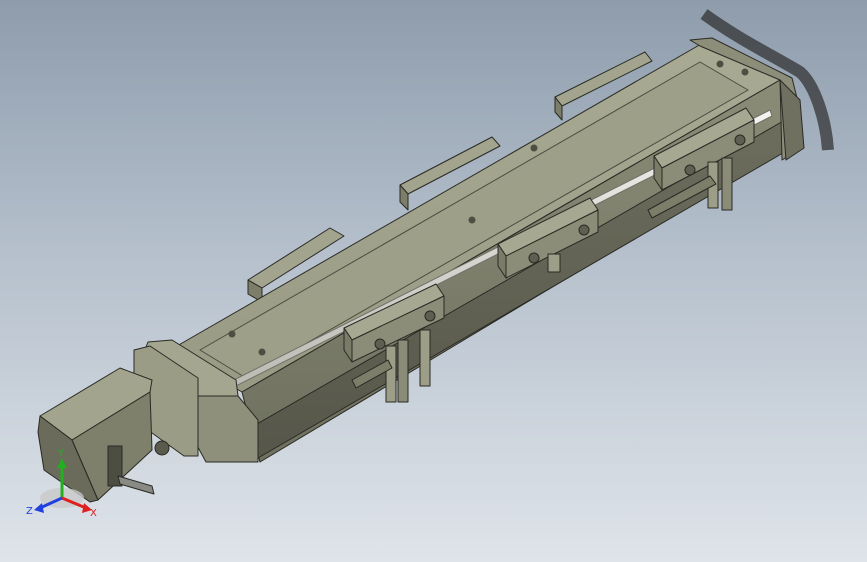 The width and height of the screenshot is (867, 562). I want to click on sensor-bracket, so click(554, 263).